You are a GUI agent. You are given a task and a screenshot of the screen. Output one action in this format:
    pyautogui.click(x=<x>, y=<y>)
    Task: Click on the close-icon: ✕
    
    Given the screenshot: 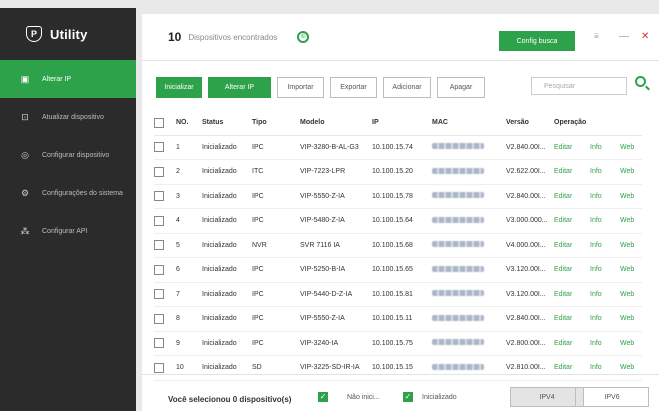 What is the action you would take?
    pyautogui.click(x=645, y=36)
    